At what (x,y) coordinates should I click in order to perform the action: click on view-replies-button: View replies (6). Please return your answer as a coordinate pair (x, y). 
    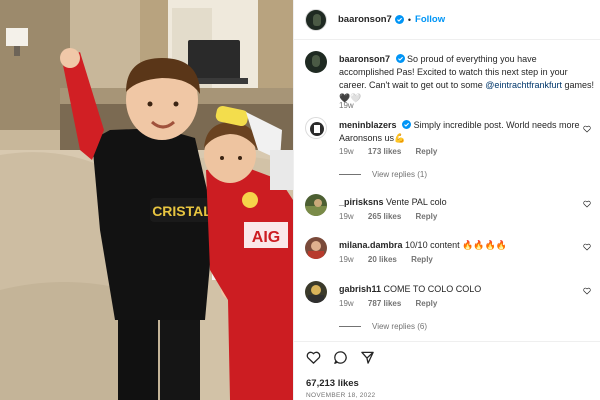
    Looking at the image, I should click on (383, 326).